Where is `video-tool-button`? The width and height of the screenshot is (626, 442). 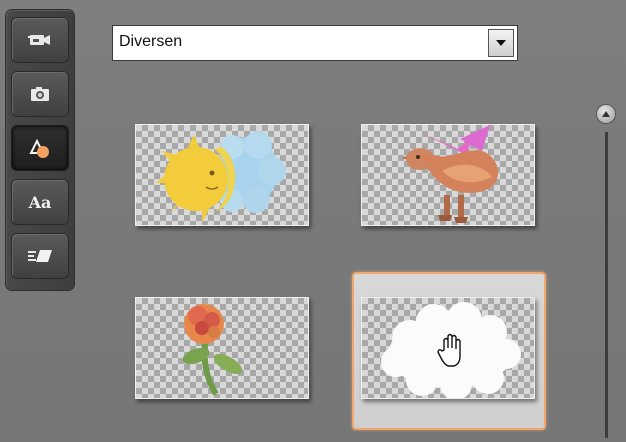 video-tool-button is located at coordinates (40, 40).